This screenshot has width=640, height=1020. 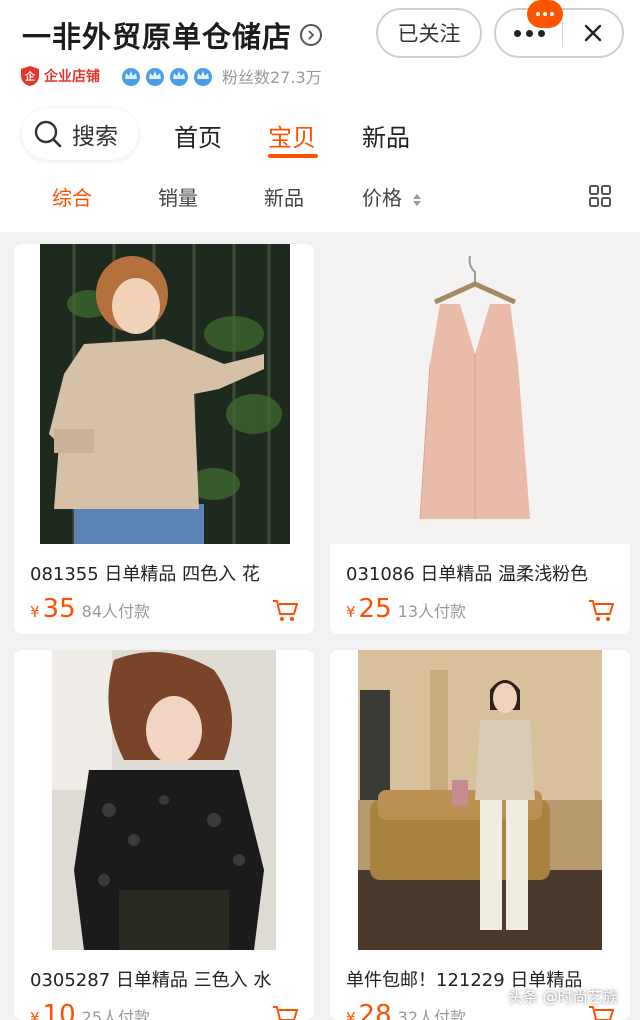 What do you see at coordinates (292, 135) in the screenshot?
I see `tab-items: 宝贝` at bounding box center [292, 135].